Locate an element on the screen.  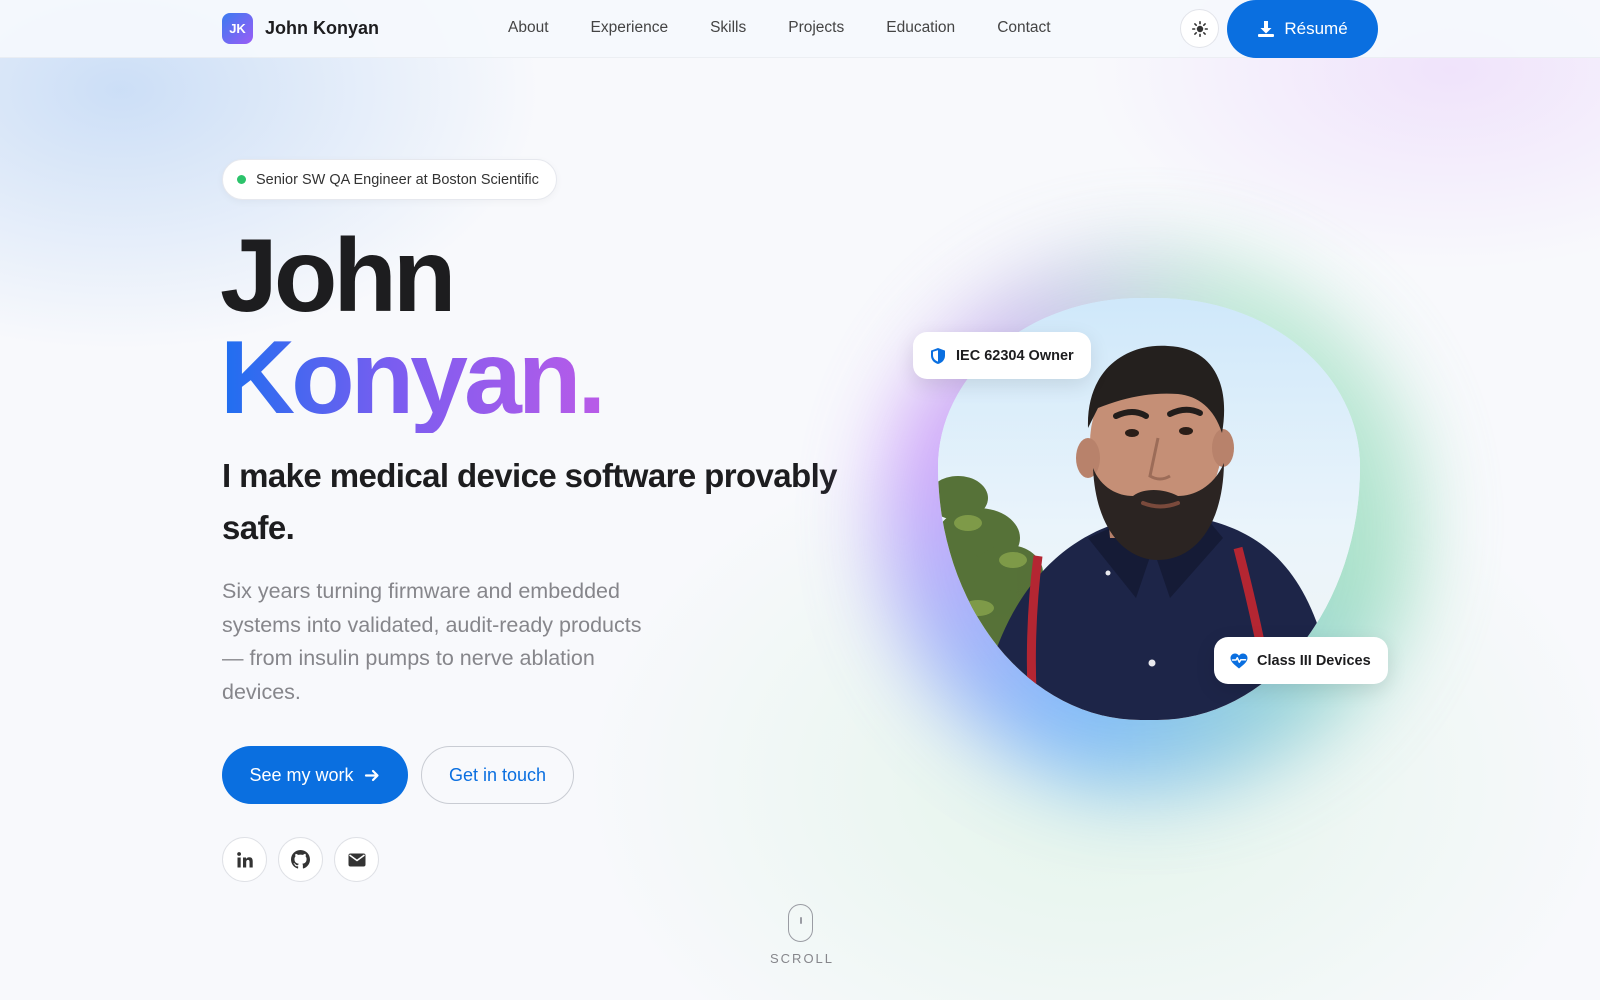
scroll-label: SCROLL is located at coordinates (802, 958).